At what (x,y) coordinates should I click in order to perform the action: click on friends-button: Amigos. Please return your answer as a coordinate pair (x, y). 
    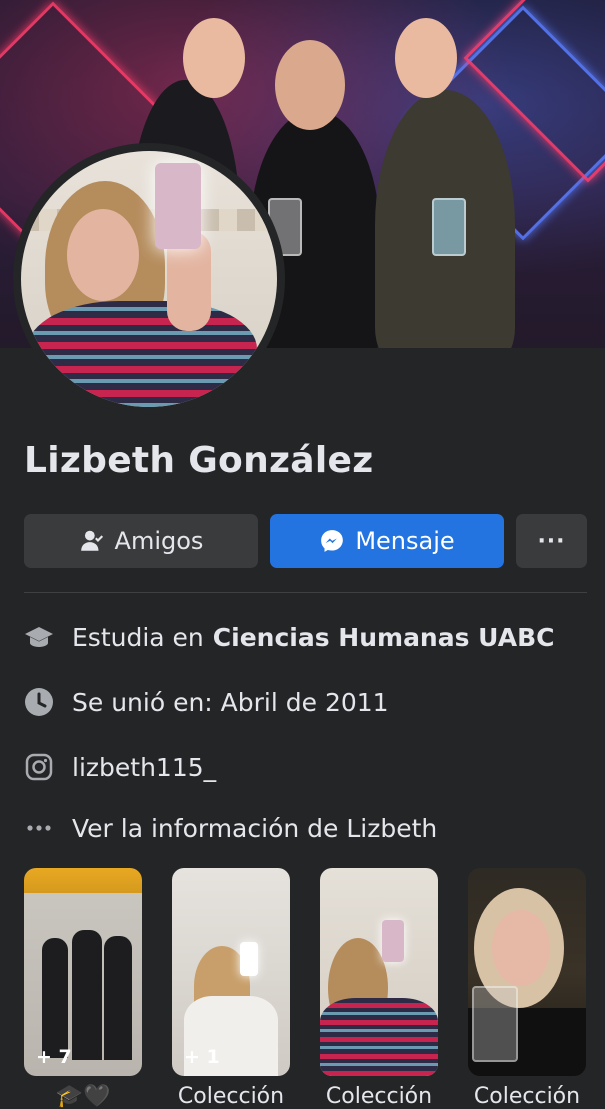
    Looking at the image, I should click on (141, 541).